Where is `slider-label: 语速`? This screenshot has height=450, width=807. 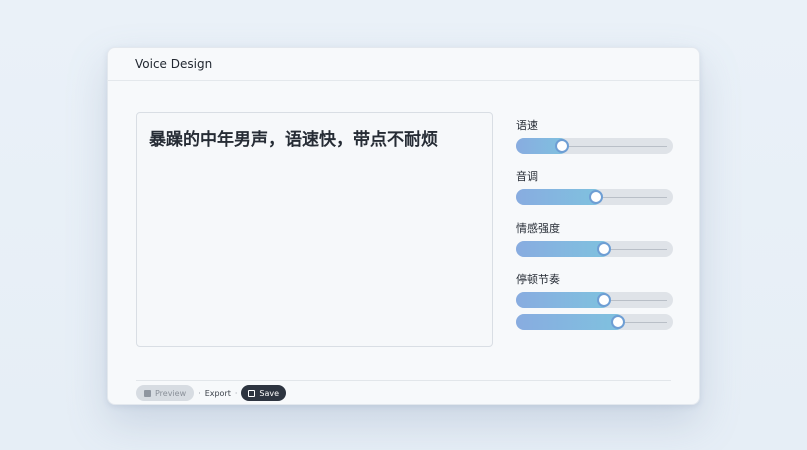 slider-label: 语速 is located at coordinates (527, 125).